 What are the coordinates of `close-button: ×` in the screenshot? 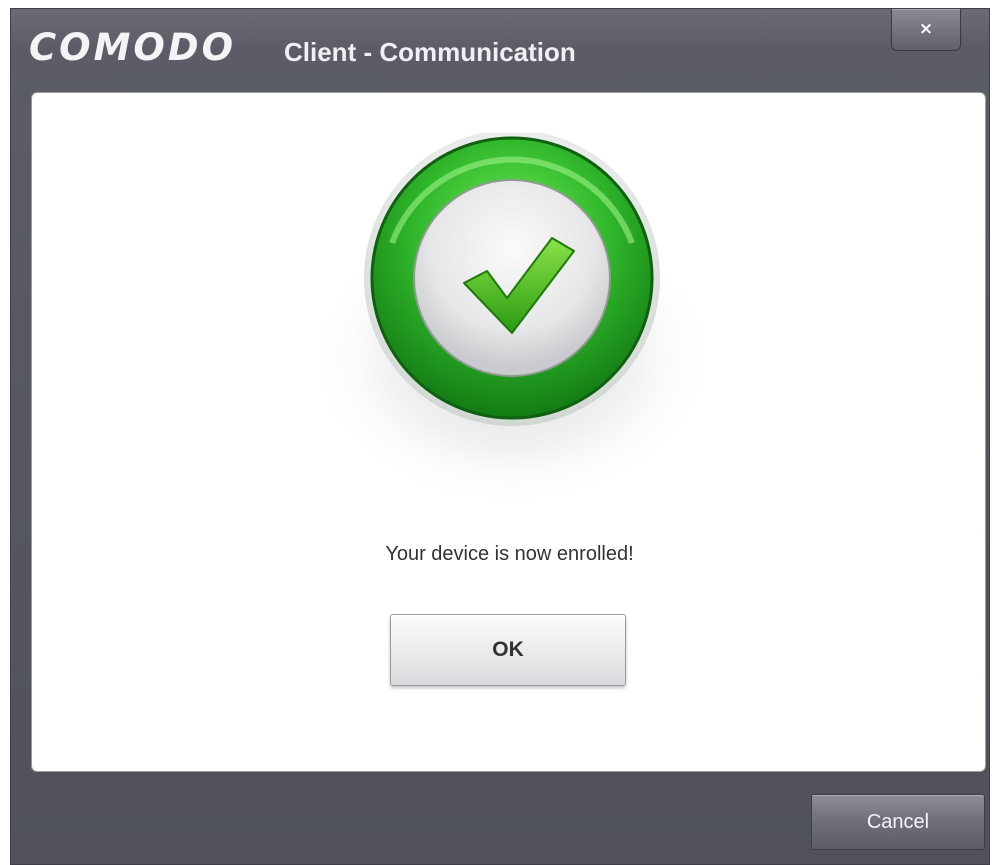 It's located at (926, 30).